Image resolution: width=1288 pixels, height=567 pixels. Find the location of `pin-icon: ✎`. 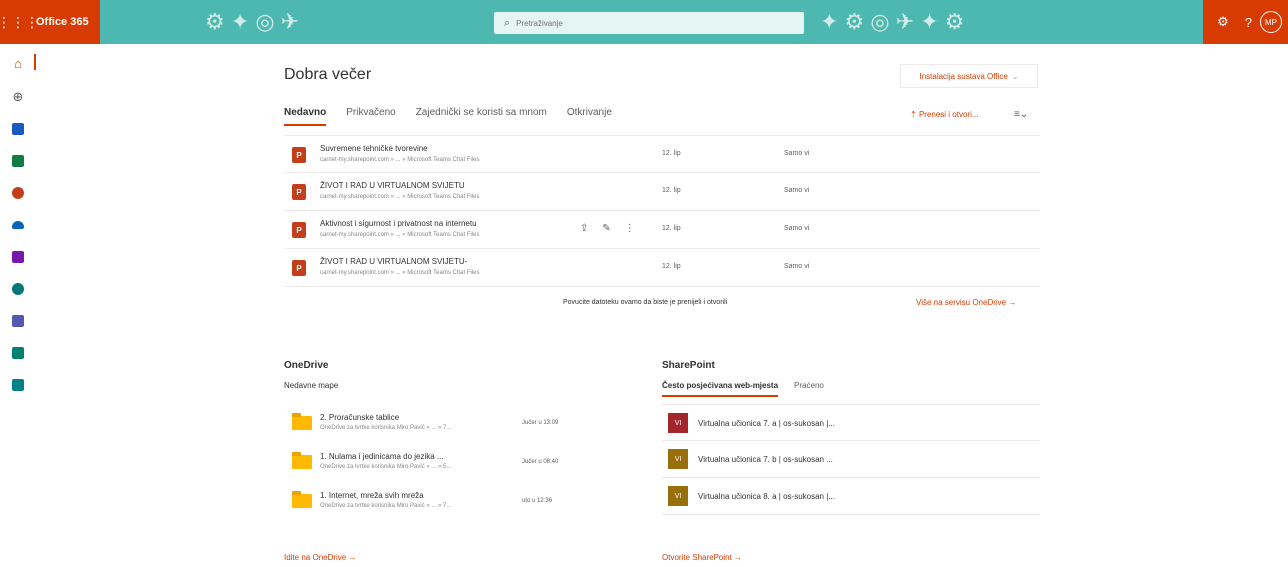

pin-icon: ✎ is located at coordinates (606, 228).